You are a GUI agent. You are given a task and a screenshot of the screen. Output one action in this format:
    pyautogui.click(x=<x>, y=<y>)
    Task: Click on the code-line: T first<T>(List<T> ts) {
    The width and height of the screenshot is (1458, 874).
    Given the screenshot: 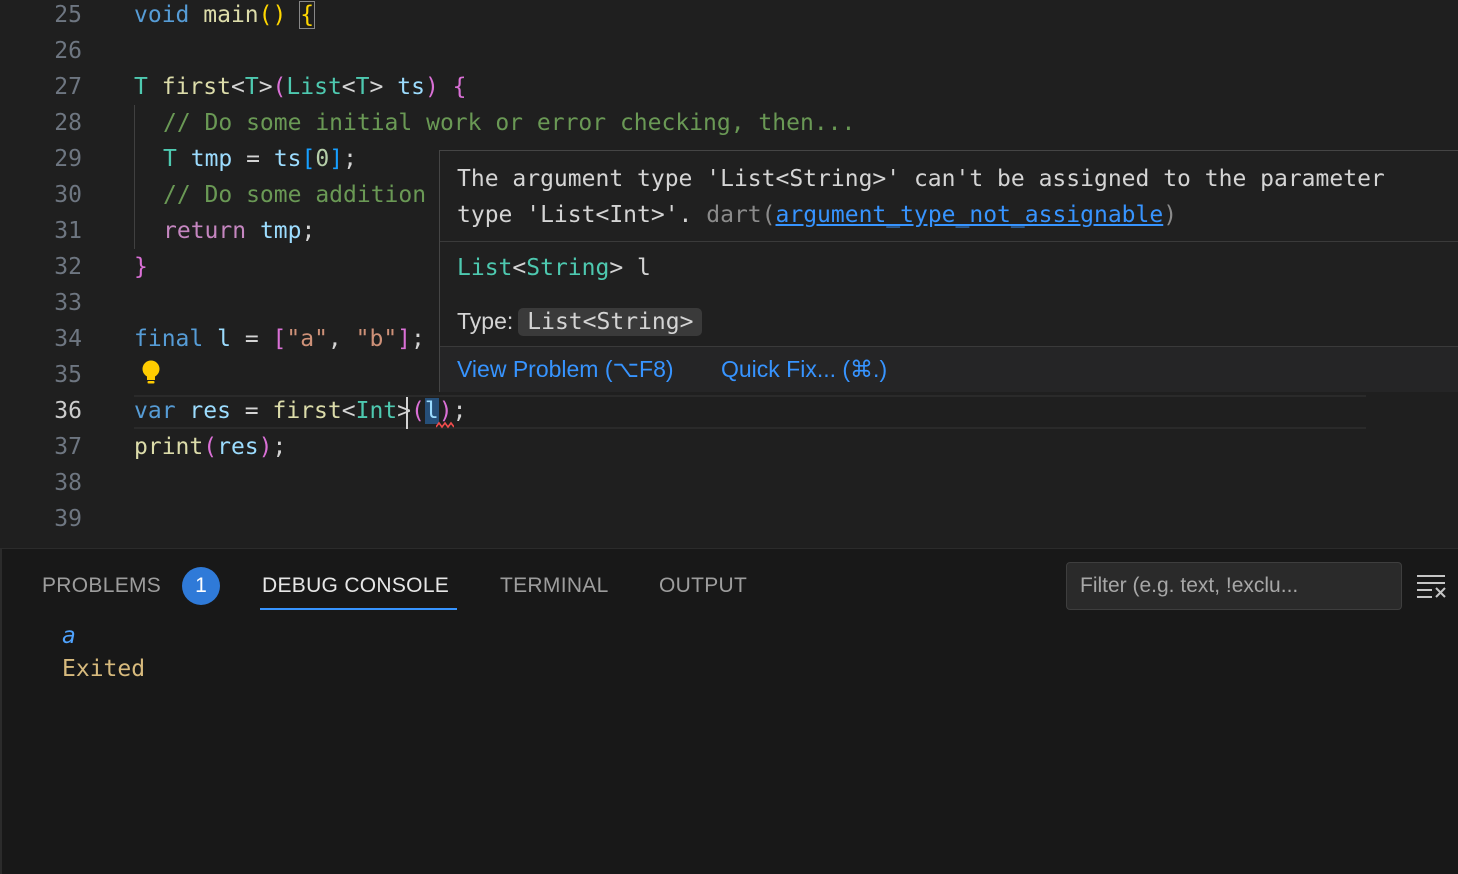 What is the action you would take?
    pyautogui.click(x=300, y=87)
    